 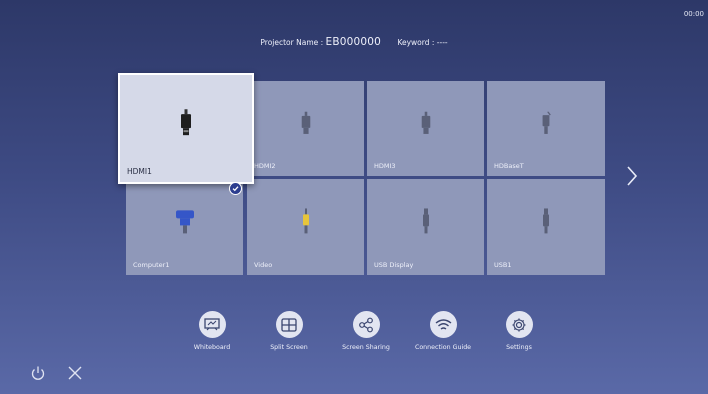 I want to click on whiteboard-button: Whiteboard, so click(x=212, y=331).